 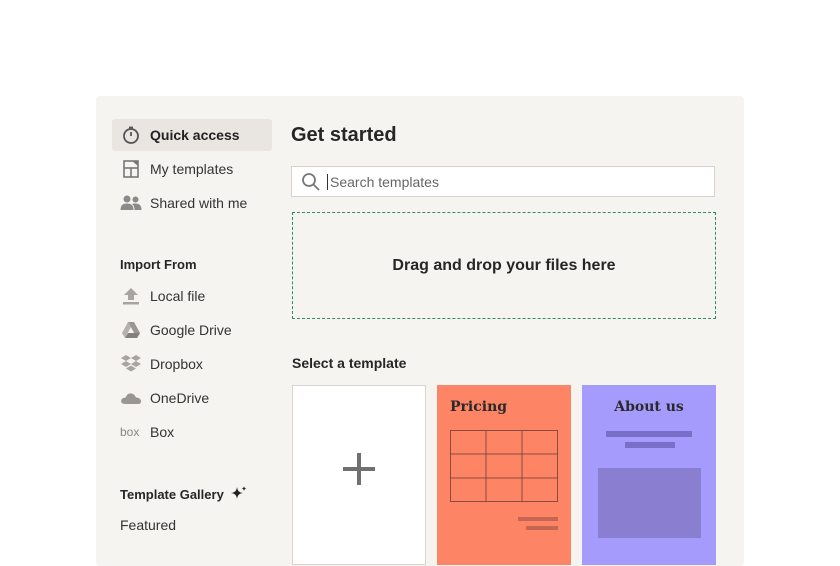 I want to click on select-template-heading: Select a template, so click(x=349, y=363).